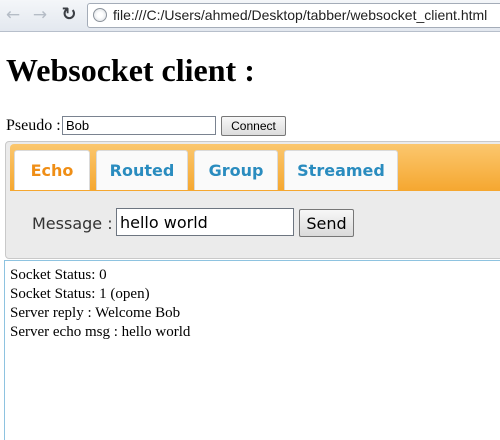  What do you see at coordinates (236, 170) in the screenshot?
I see `tab-group: Group` at bounding box center [236, 170].